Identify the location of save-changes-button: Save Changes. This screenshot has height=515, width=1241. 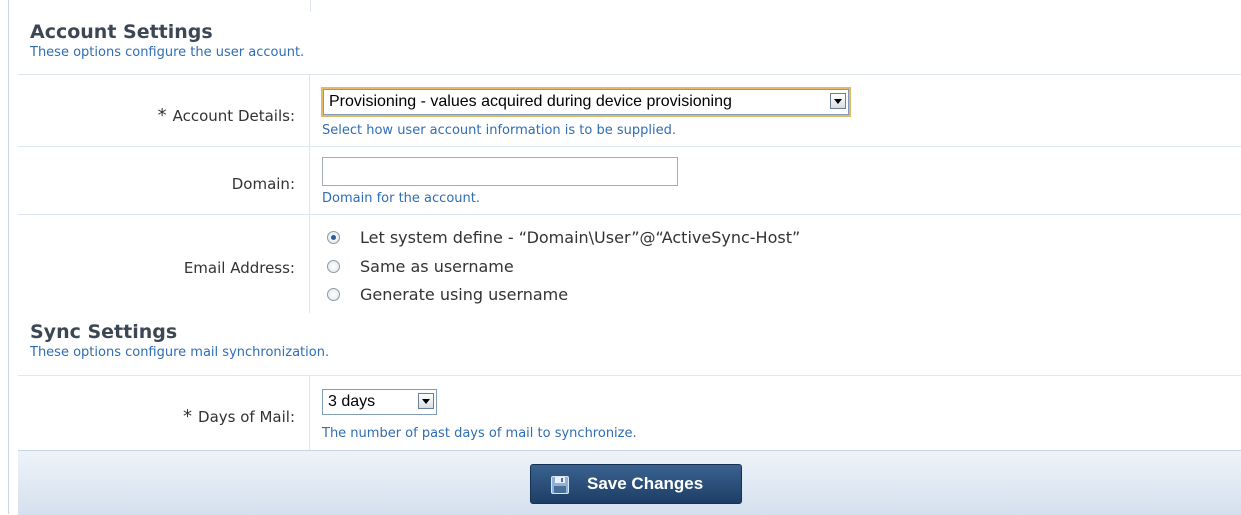
(636, 484).